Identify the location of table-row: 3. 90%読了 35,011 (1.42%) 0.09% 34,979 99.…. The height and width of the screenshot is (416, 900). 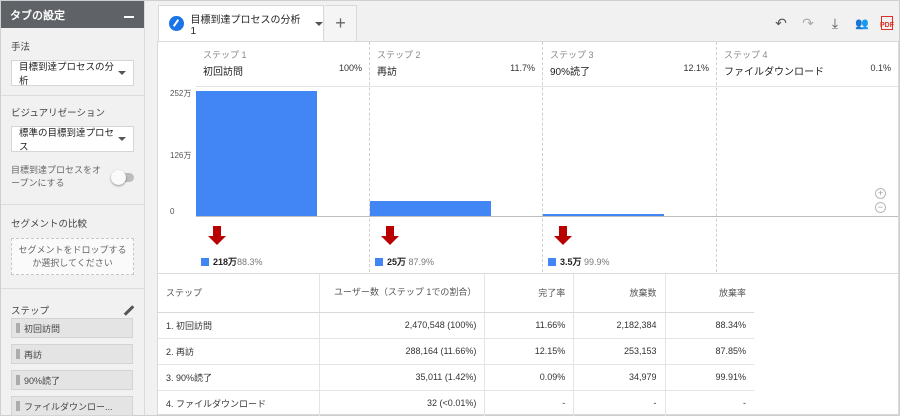
(456, 377).